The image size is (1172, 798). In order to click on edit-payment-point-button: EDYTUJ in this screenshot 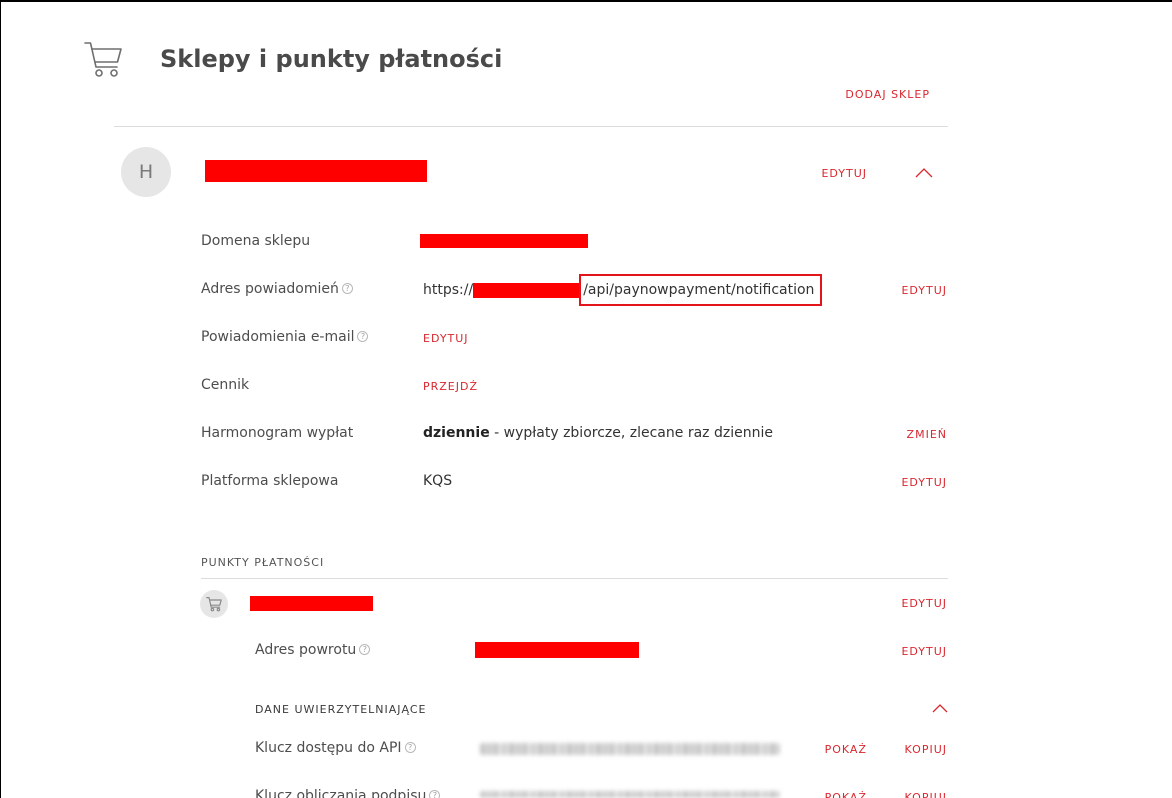, I will do `click(924, 604)`.